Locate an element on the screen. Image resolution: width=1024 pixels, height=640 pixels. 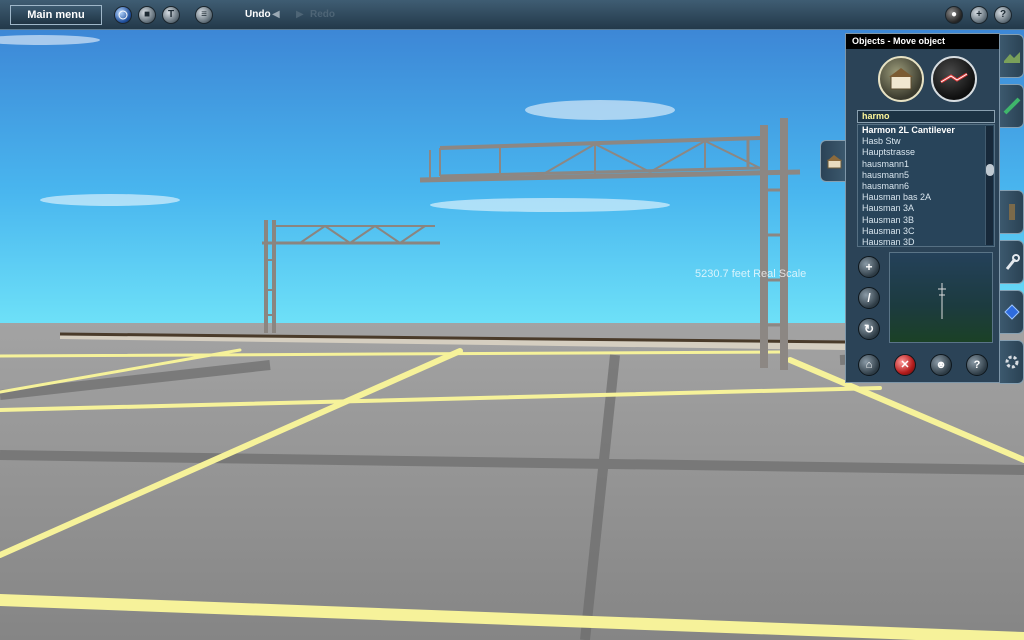
tool-icon: T is located at coordinates (171, 15).